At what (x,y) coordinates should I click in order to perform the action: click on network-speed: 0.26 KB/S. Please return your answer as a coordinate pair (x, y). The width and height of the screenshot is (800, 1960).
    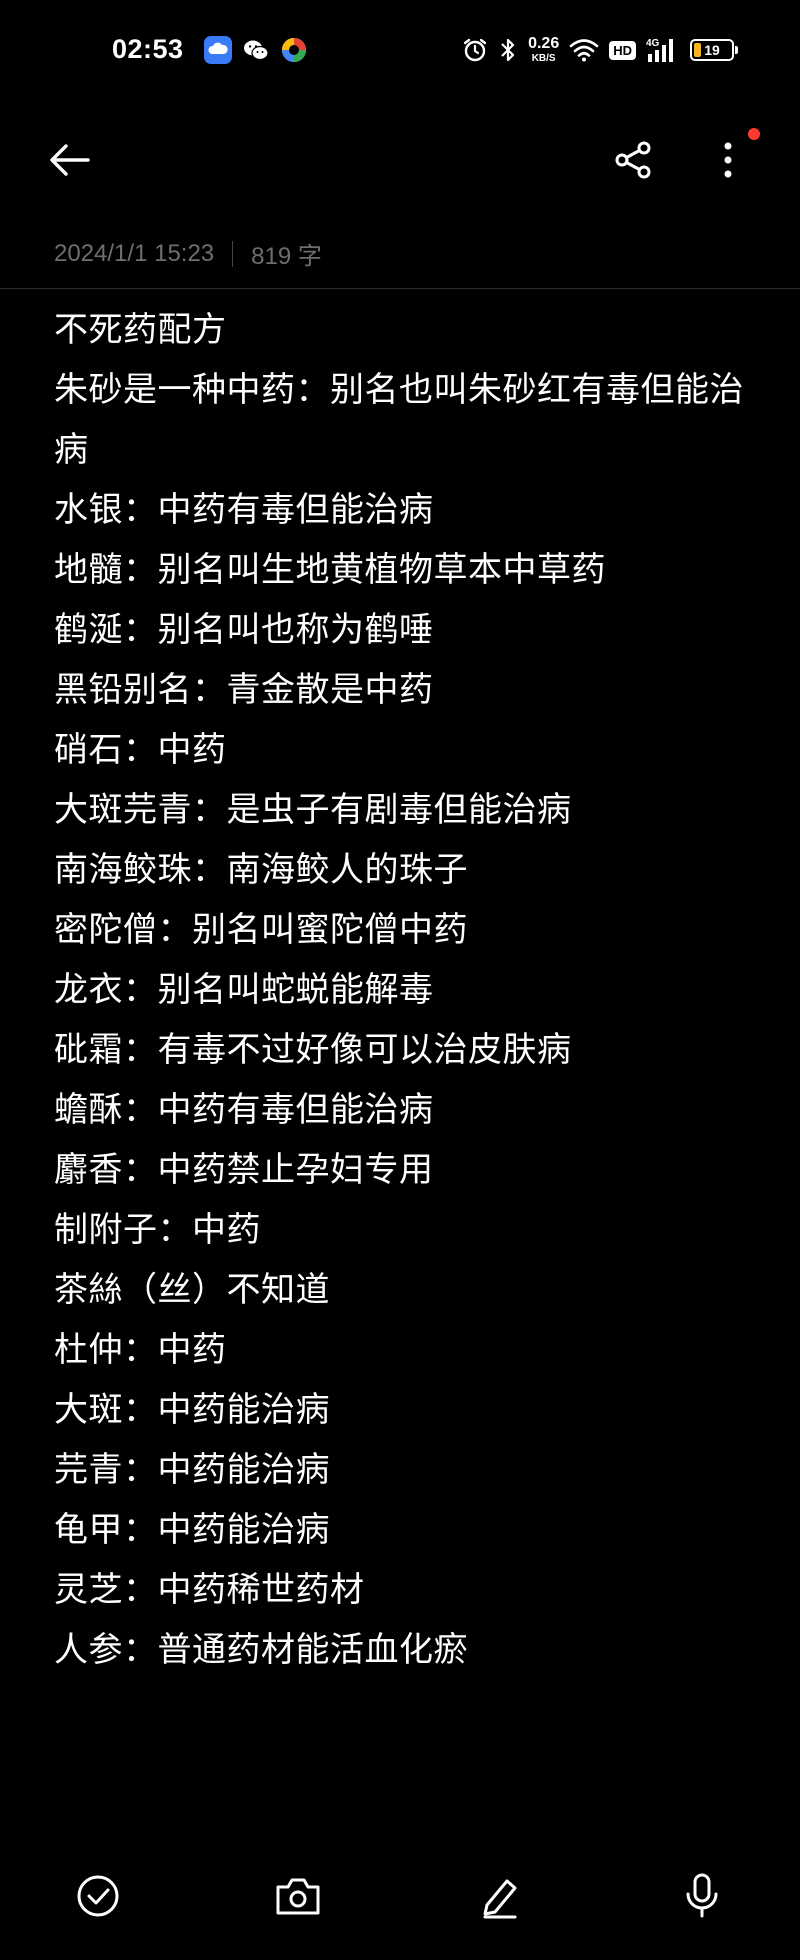
    Looking at the image, I should click on (543, 50).